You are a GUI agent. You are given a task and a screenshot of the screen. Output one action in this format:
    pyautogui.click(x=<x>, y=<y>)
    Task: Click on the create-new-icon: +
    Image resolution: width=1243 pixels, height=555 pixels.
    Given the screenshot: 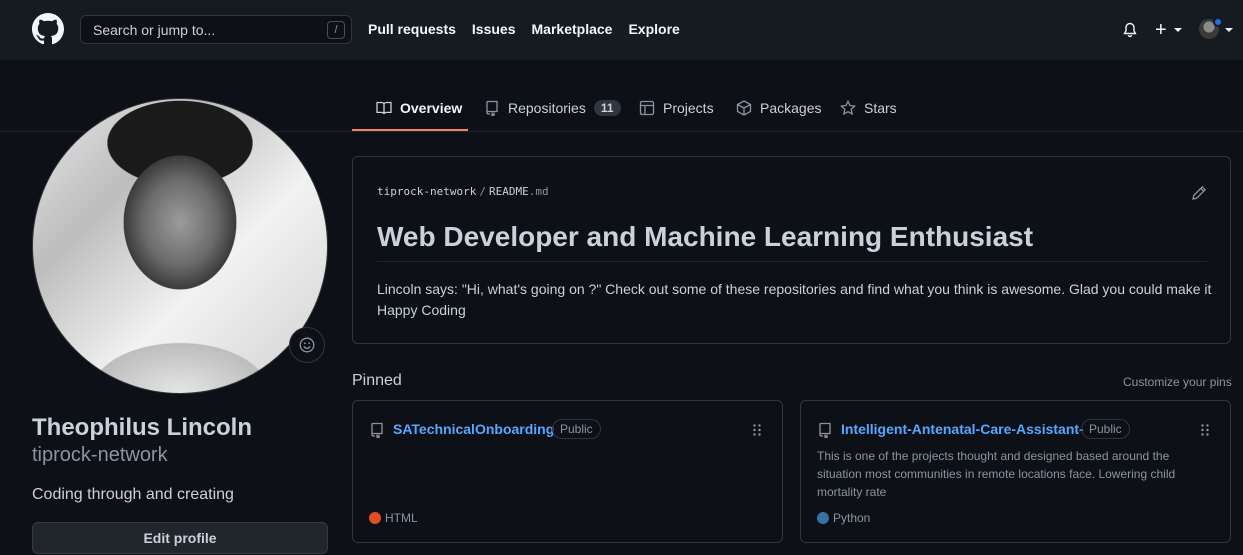 What is the action you would take?
    pyautogui.click(x=1161, y=30)
    